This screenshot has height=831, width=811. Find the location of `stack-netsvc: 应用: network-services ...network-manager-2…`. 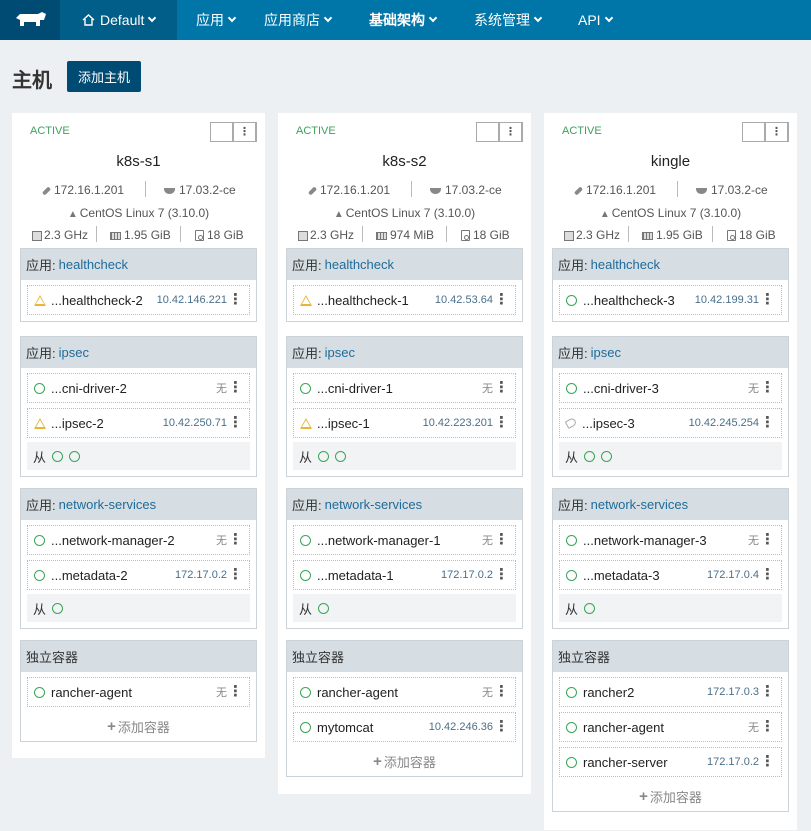

stack-netsvc: 应用: network-services ...network-manager-2… is located at coordinates (138, 558).